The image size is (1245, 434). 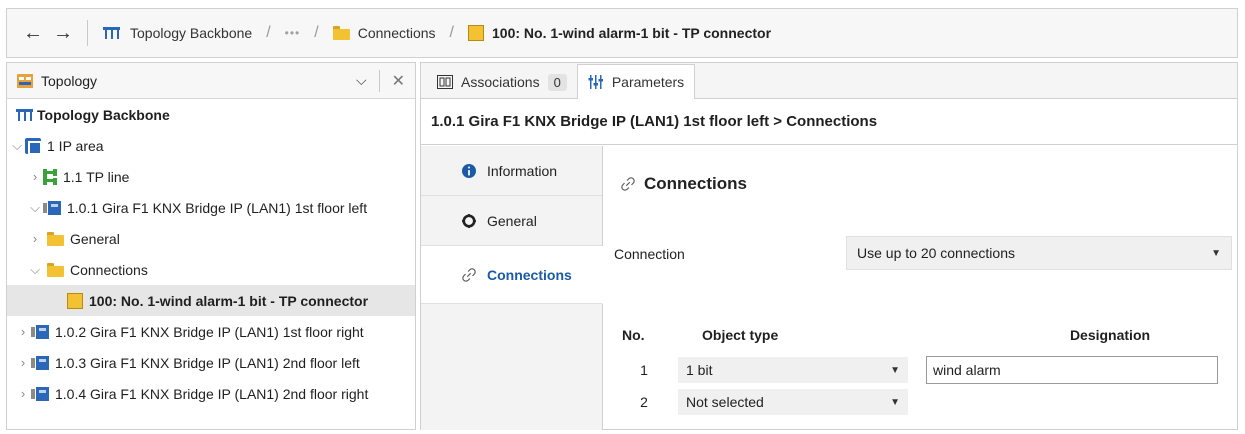 What do you see at coordinates (25, 80) in the screenshot?
I see `topology-view-icon` at bounding box center [25, 80].